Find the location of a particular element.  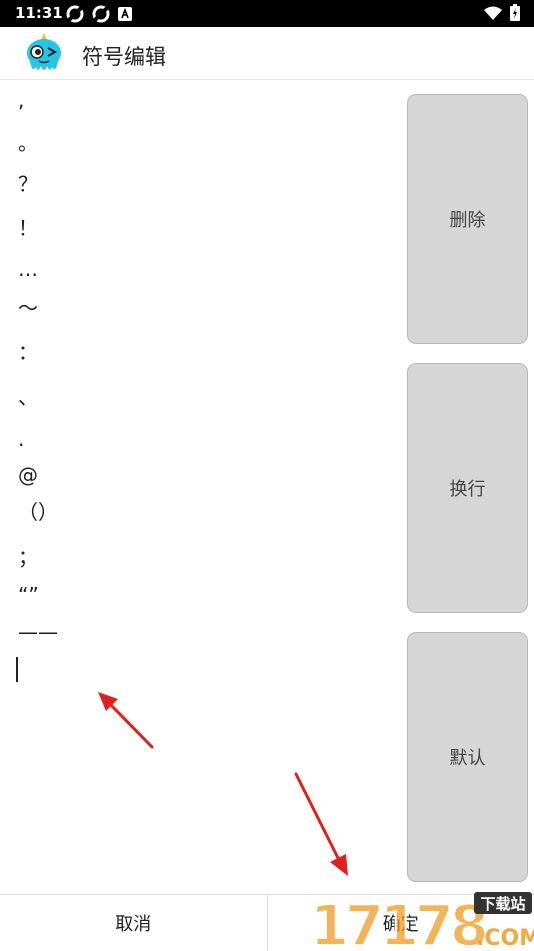

battery-icon is located at coordinates (515, 12).